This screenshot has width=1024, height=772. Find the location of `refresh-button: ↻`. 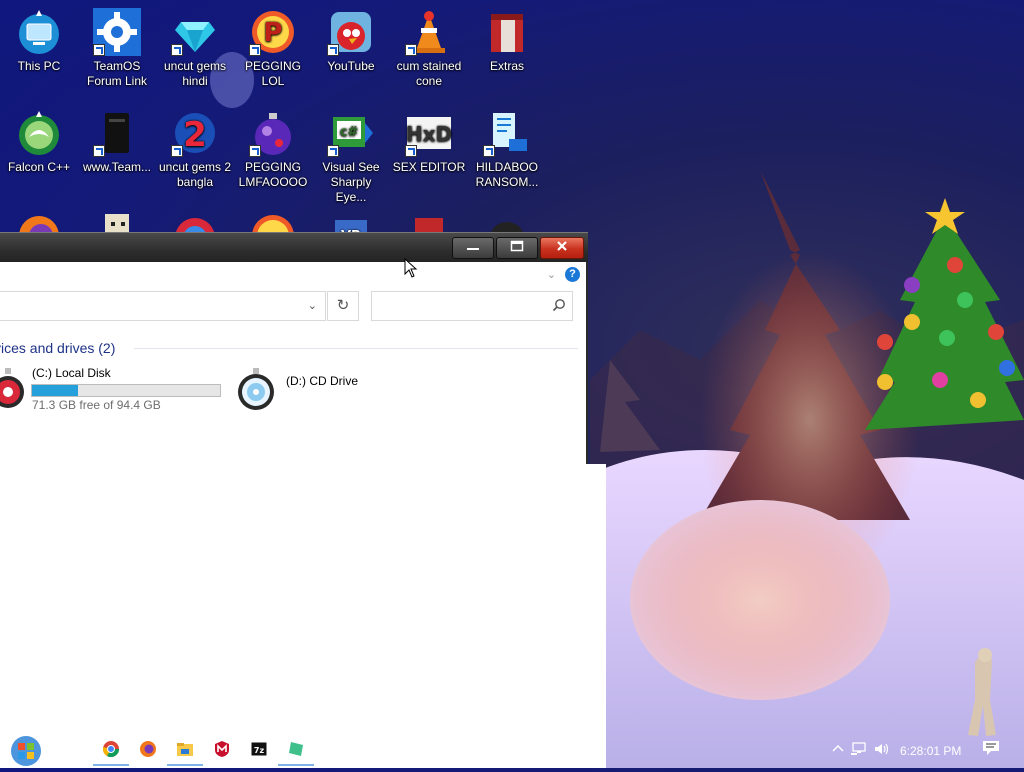

refresh-button: ↻ is located at coordinates (343, 306).